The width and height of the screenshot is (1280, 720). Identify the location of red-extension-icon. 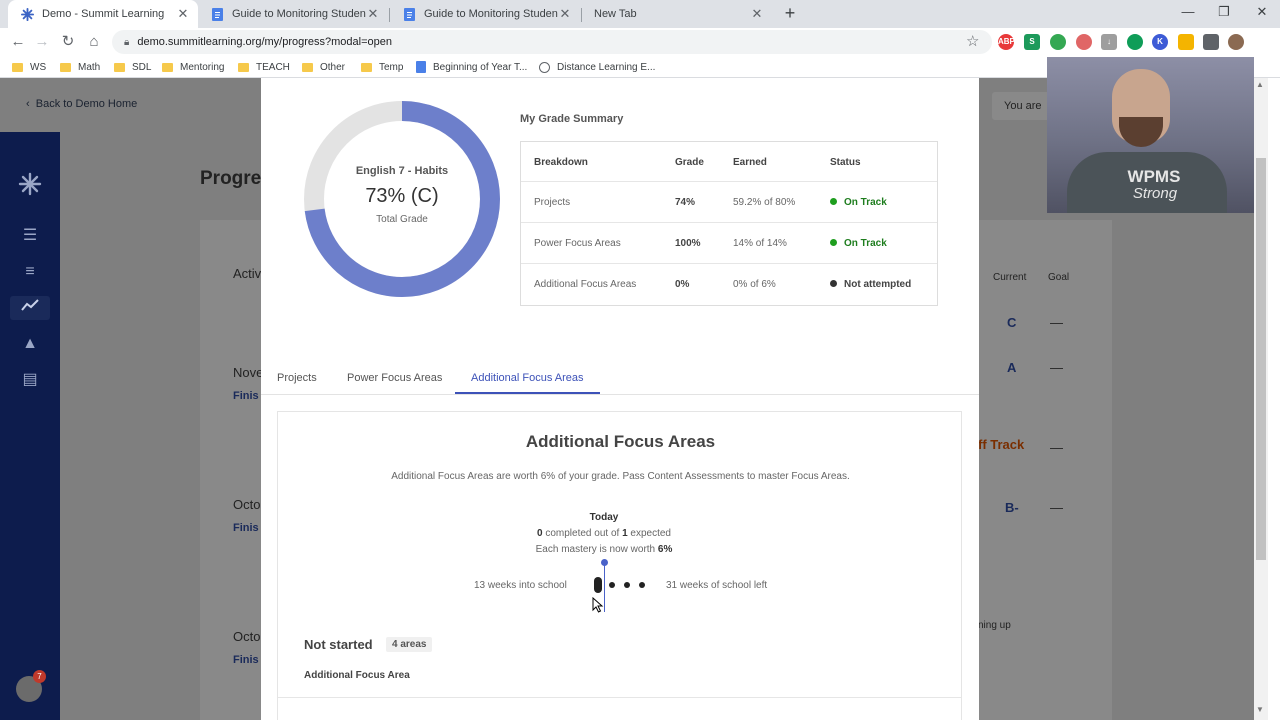
(1084, 42).